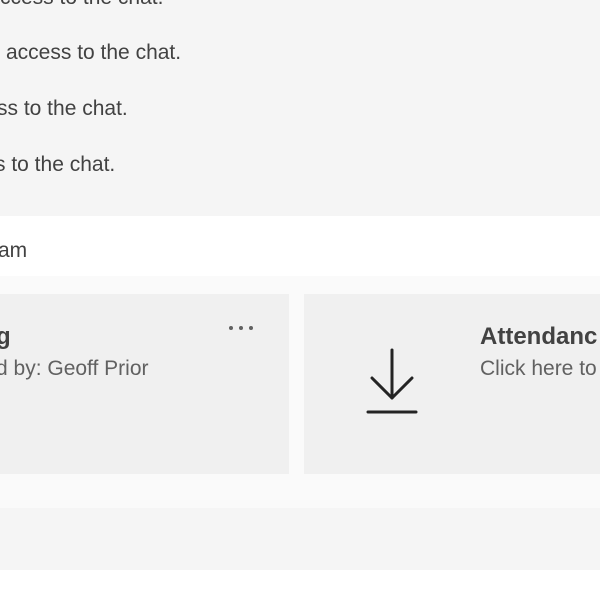 The height and width of the screenshot is (589, 600). I want to click on download-icon, so click(392, 382).